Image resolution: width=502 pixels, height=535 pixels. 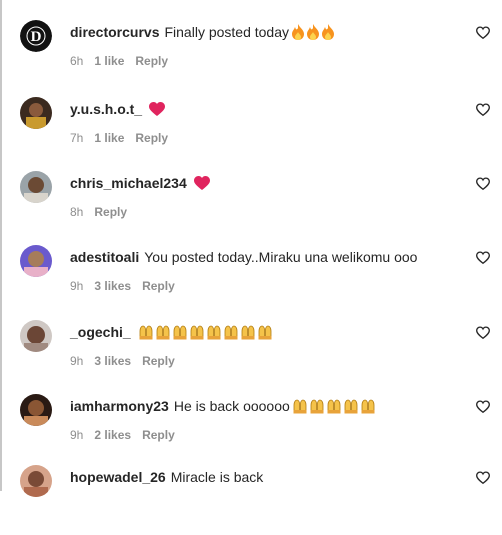 What do you see at coordinates (77, 61) in the screenshot?
I see `comment-time: 6h` at bounding box center [77, 61].